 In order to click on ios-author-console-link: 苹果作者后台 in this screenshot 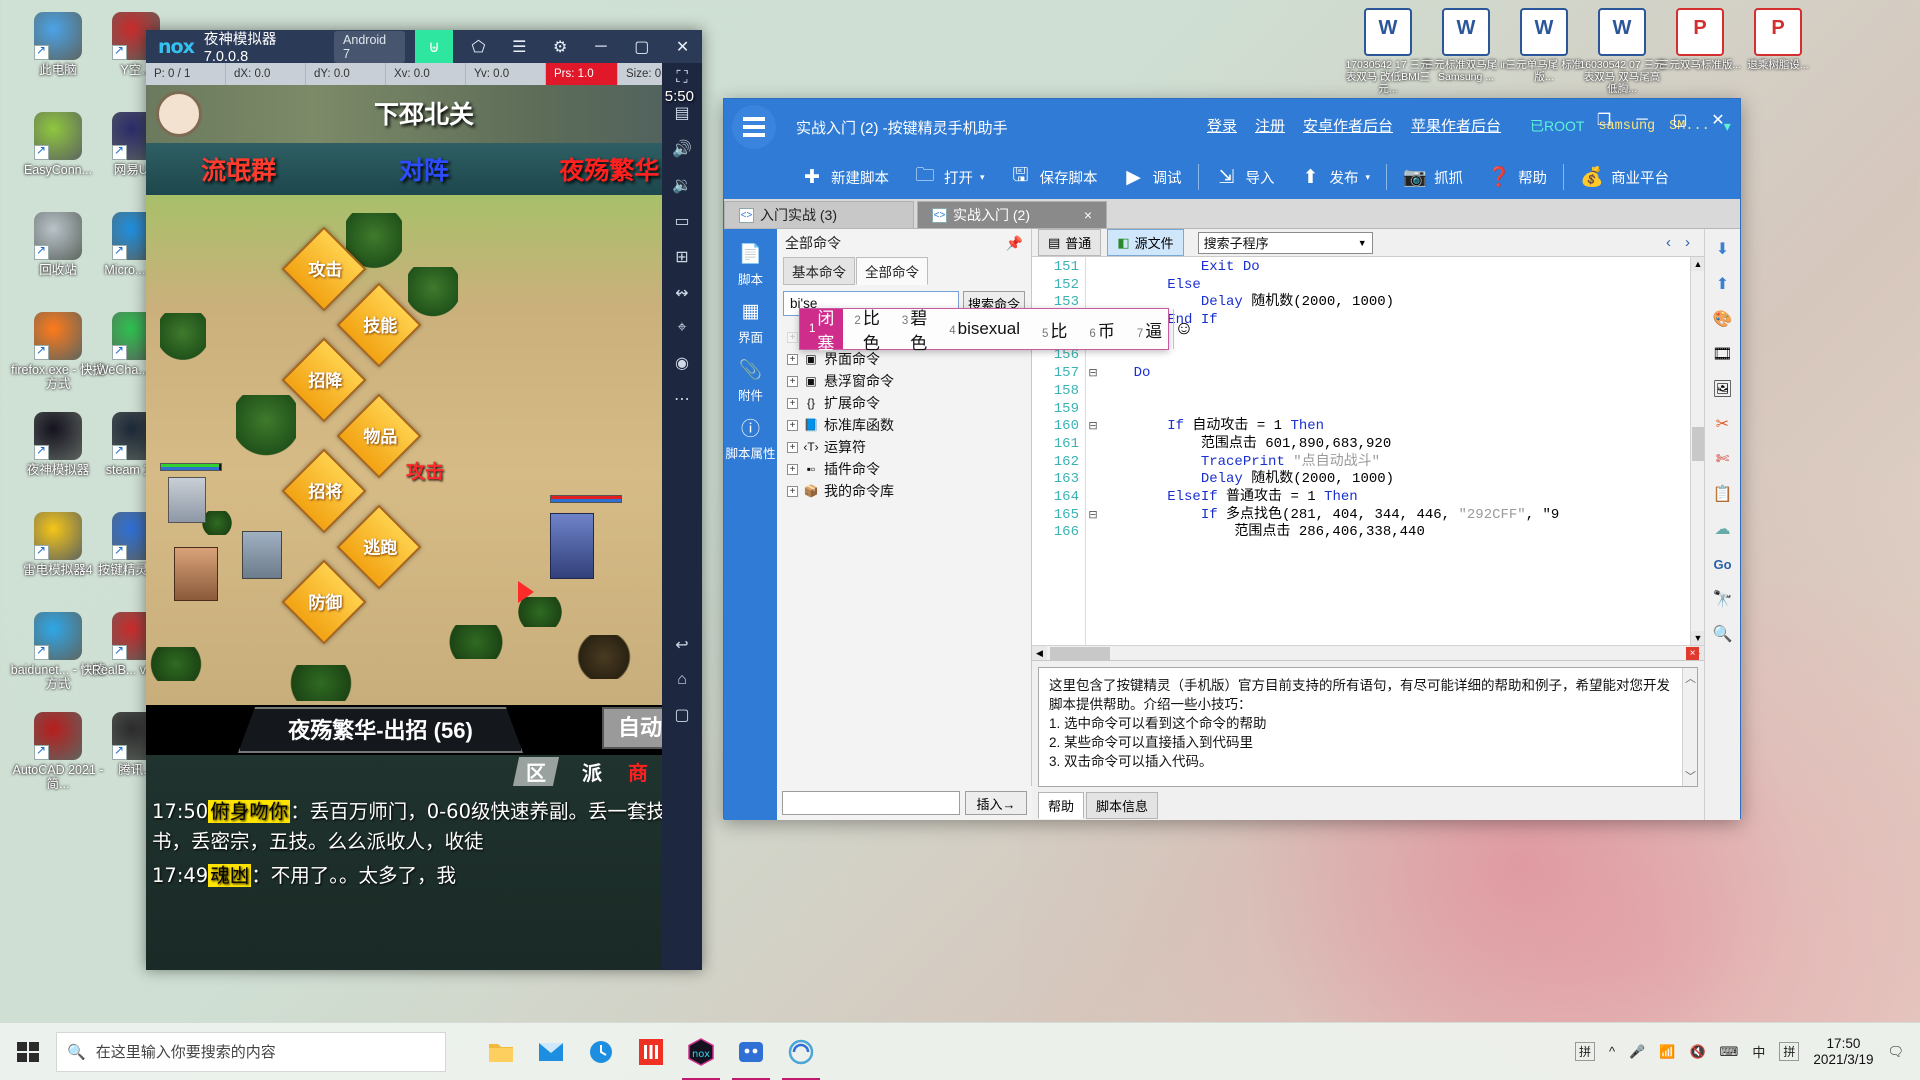, I will do `click(1456, 125)`.